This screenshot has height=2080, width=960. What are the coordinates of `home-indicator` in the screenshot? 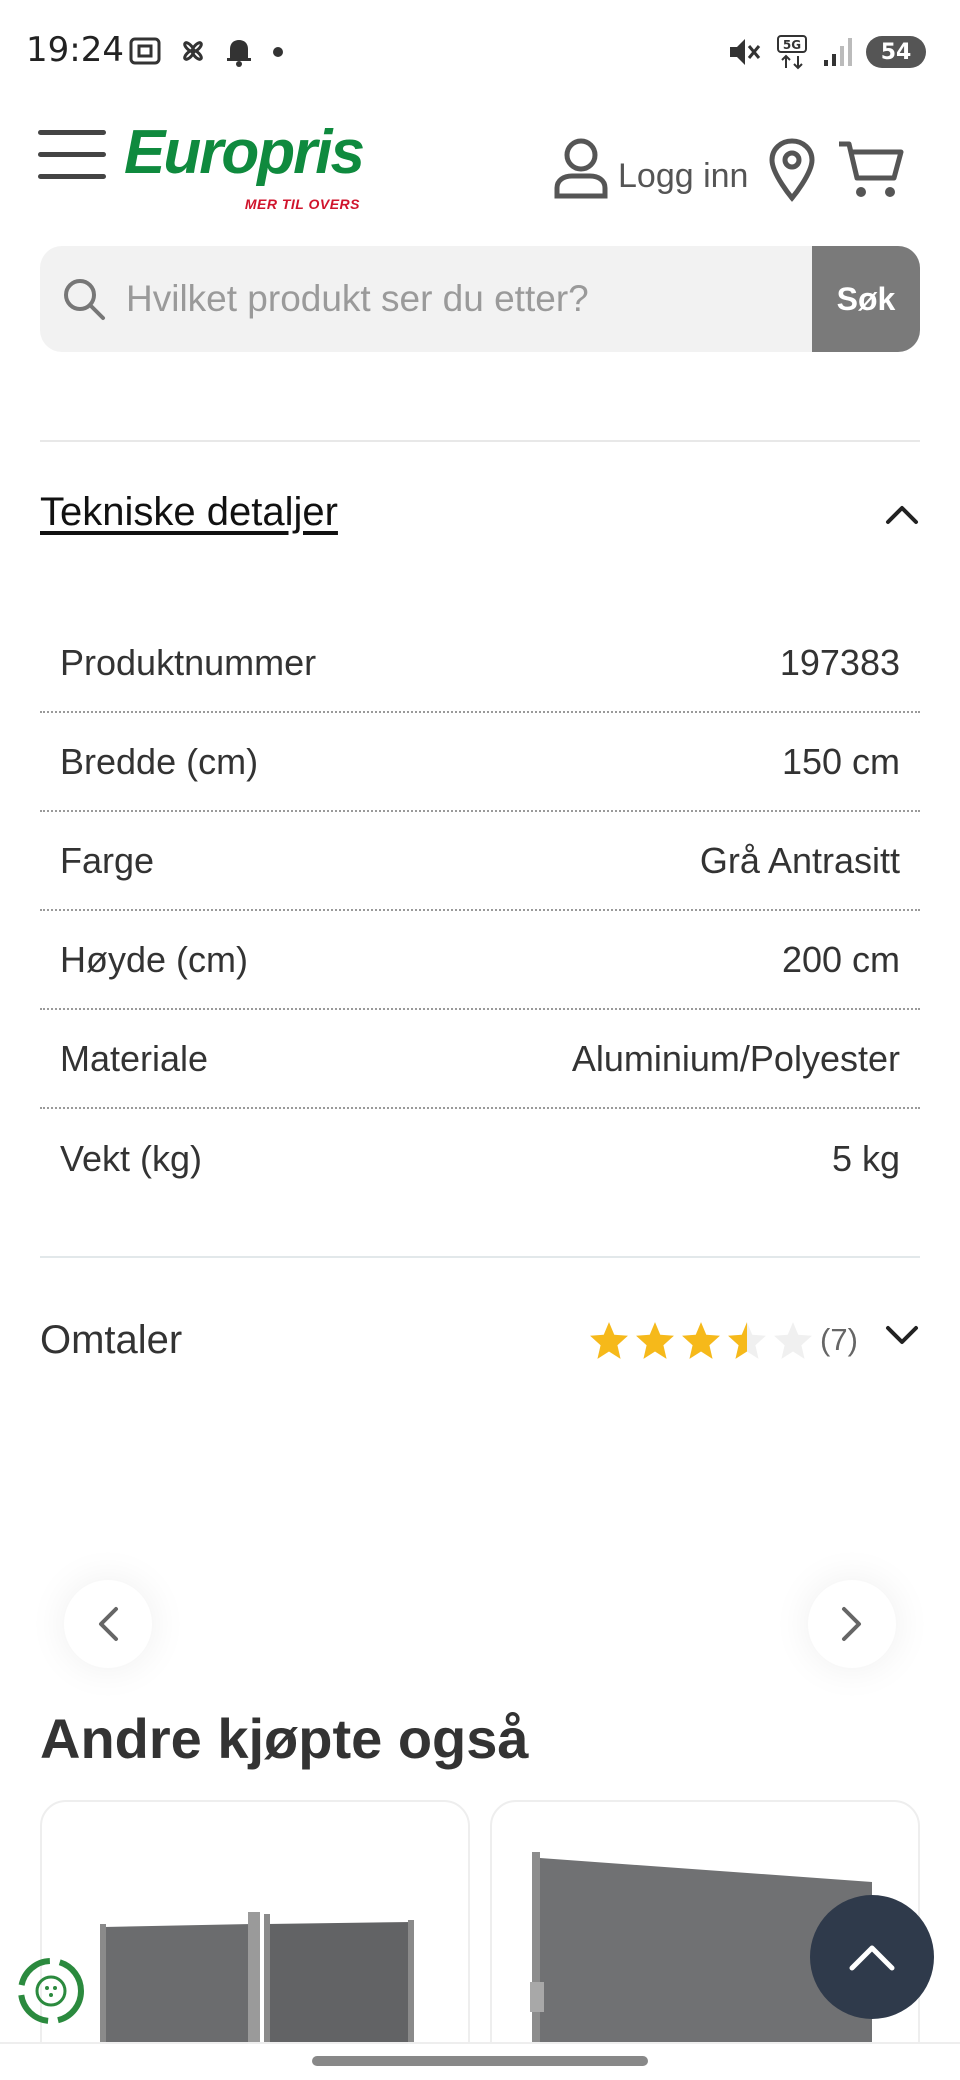 It's located at (480, 2061).